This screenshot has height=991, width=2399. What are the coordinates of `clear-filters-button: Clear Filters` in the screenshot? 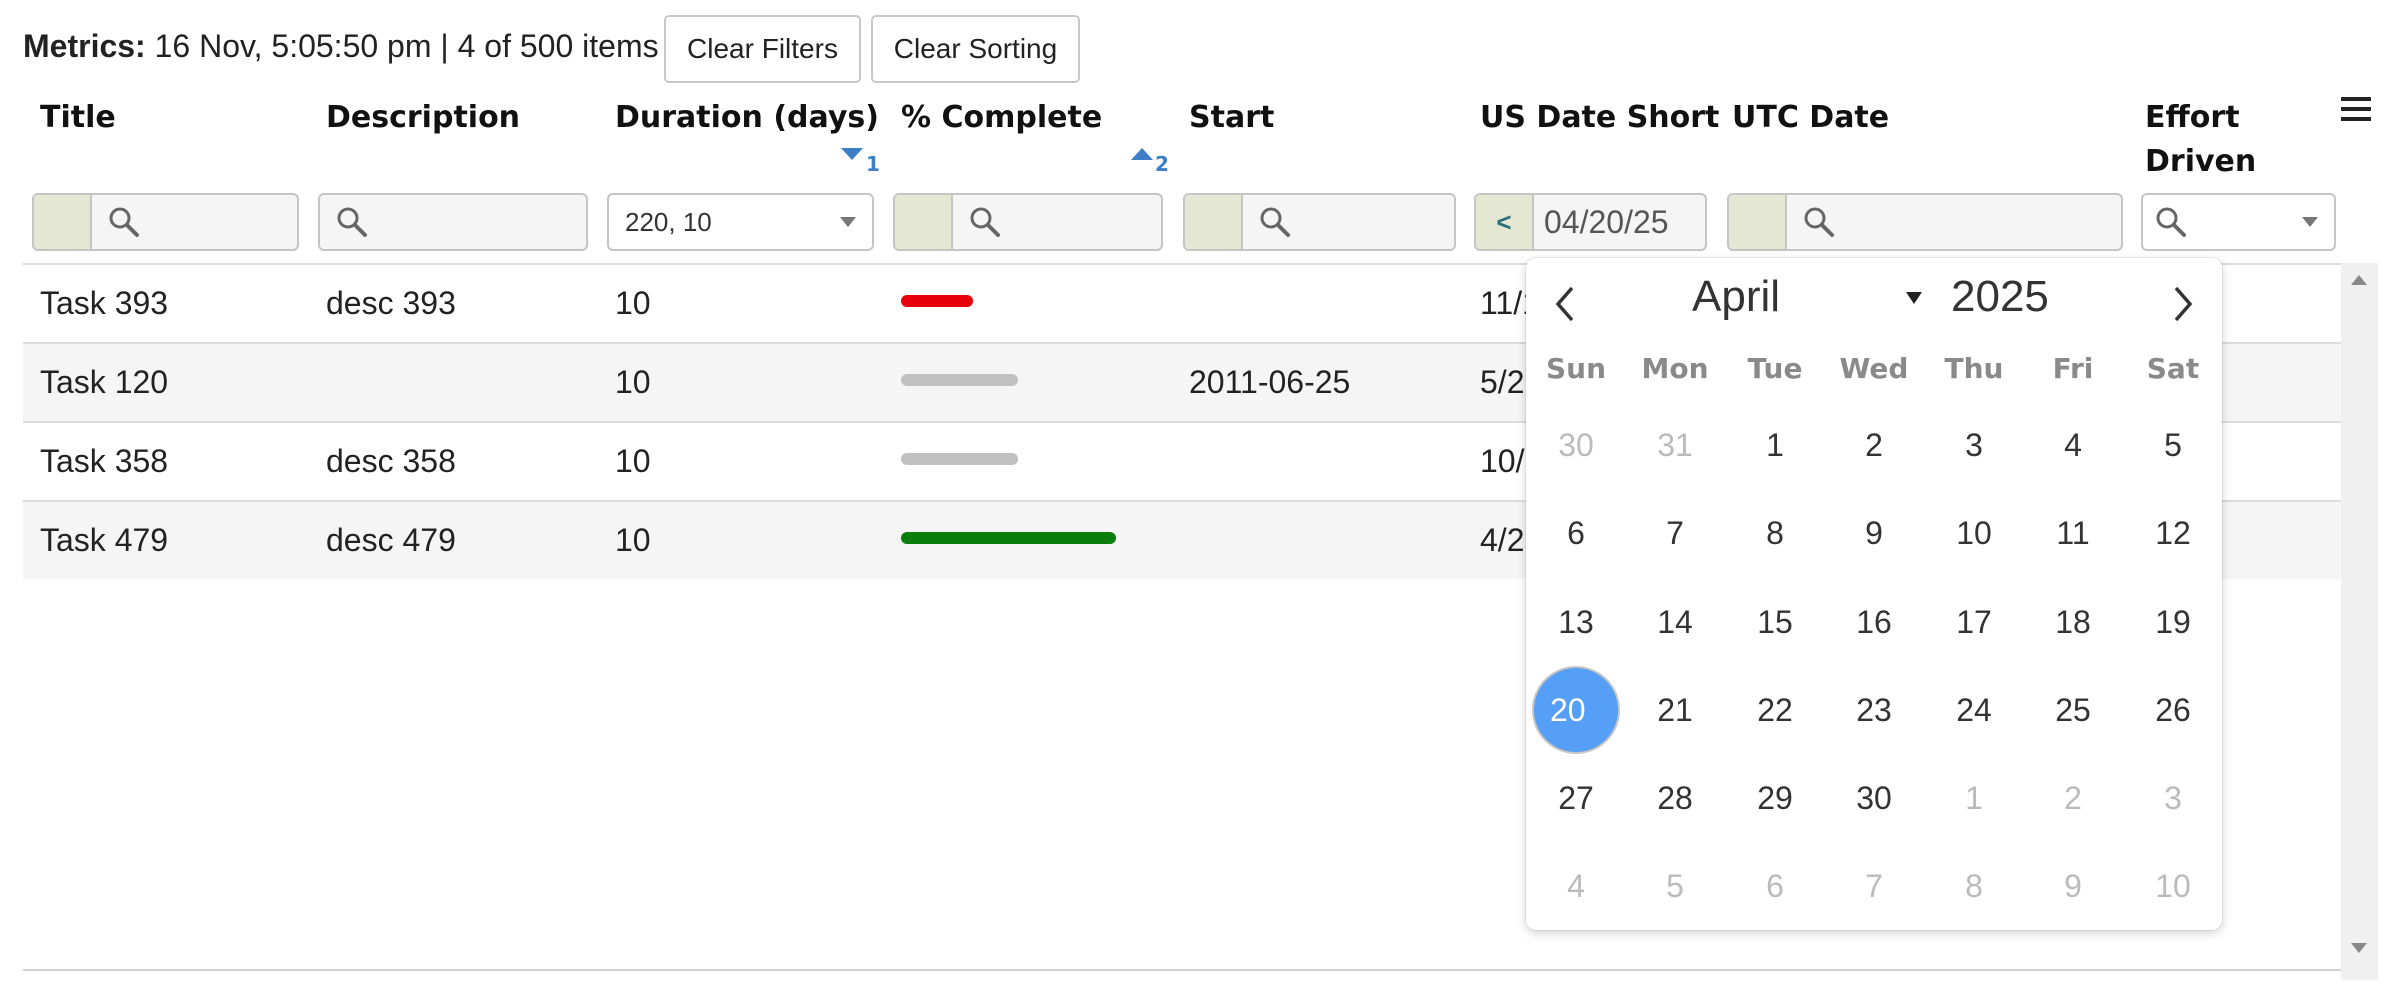 It's located at (762, 49).